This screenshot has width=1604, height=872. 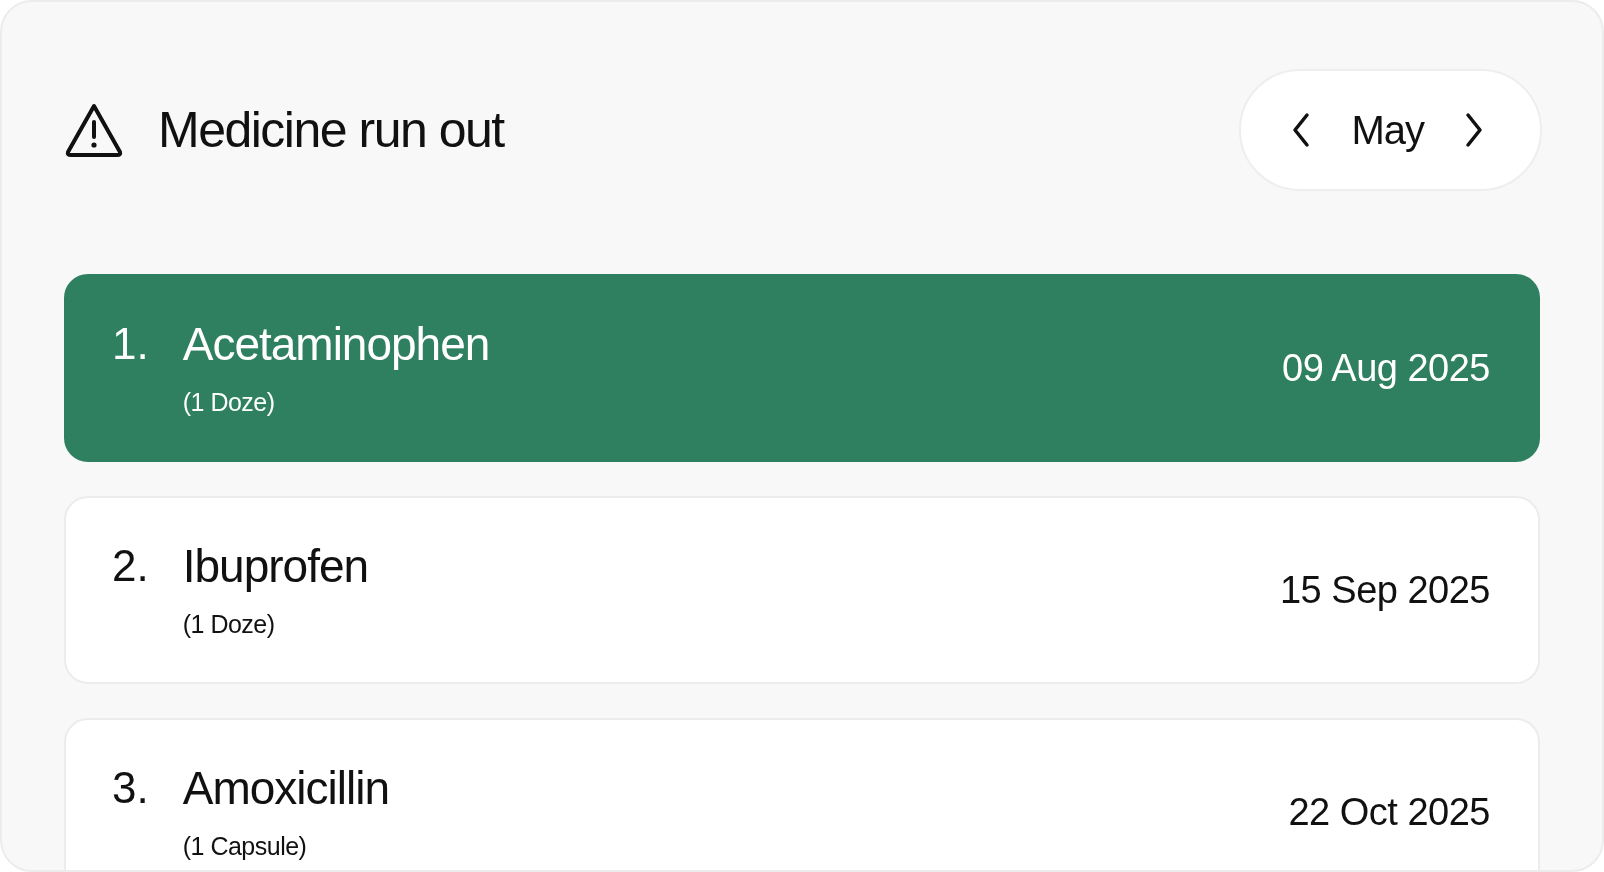 What do you see at coordinates (285, 788) in the screenshot?
I see `medicine-name: Amoxicillin` at bounding box center [285, 788].